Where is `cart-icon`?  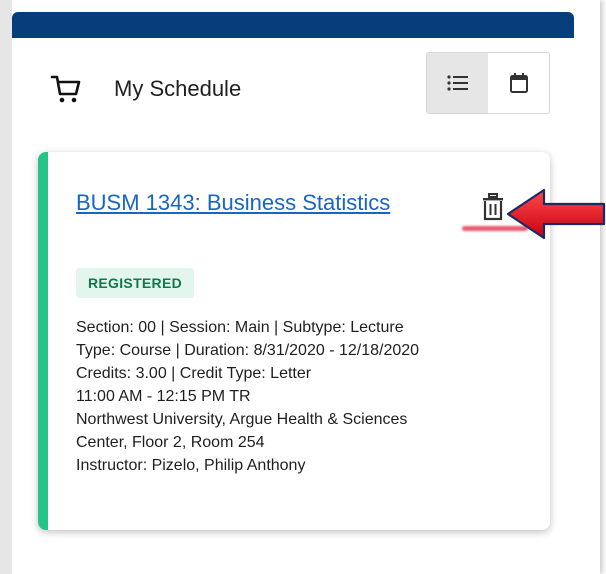 cart-icon is located at coordinates (65, 89).